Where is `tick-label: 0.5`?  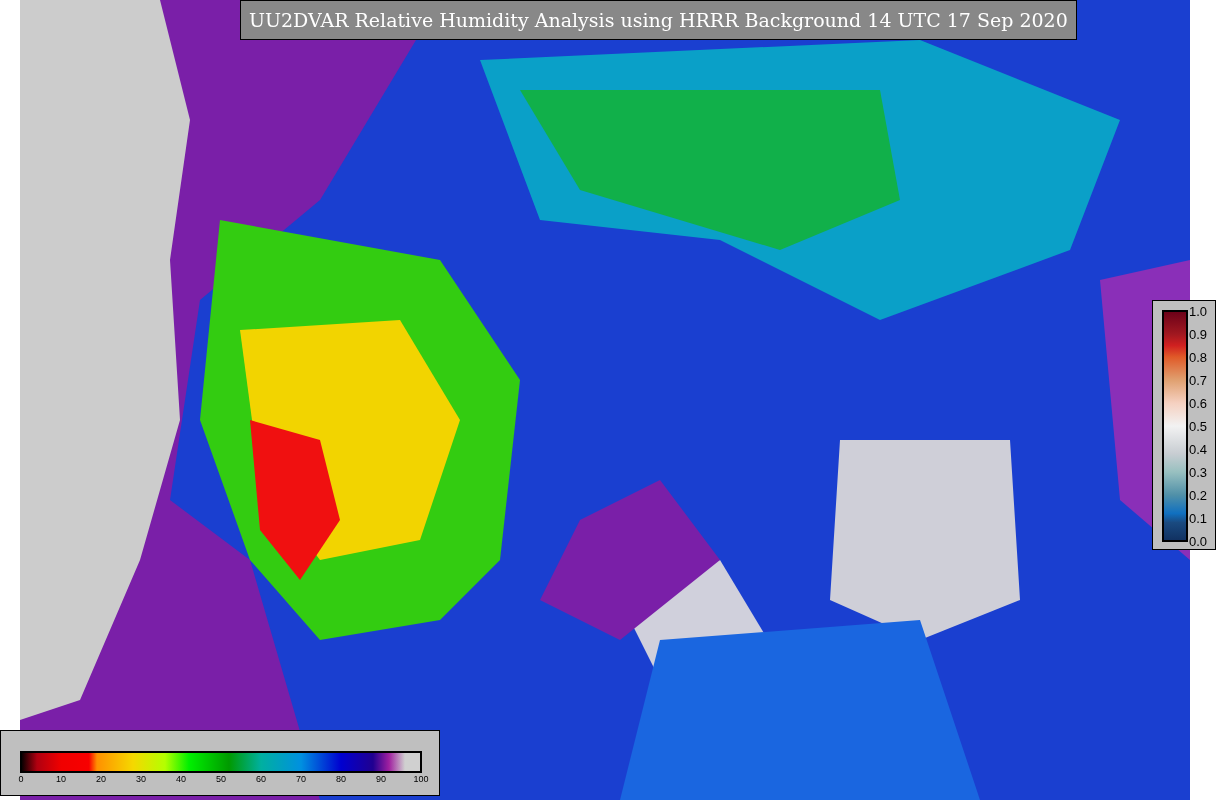 tick-label: 0.5 is located at coordinates (1198, 426).